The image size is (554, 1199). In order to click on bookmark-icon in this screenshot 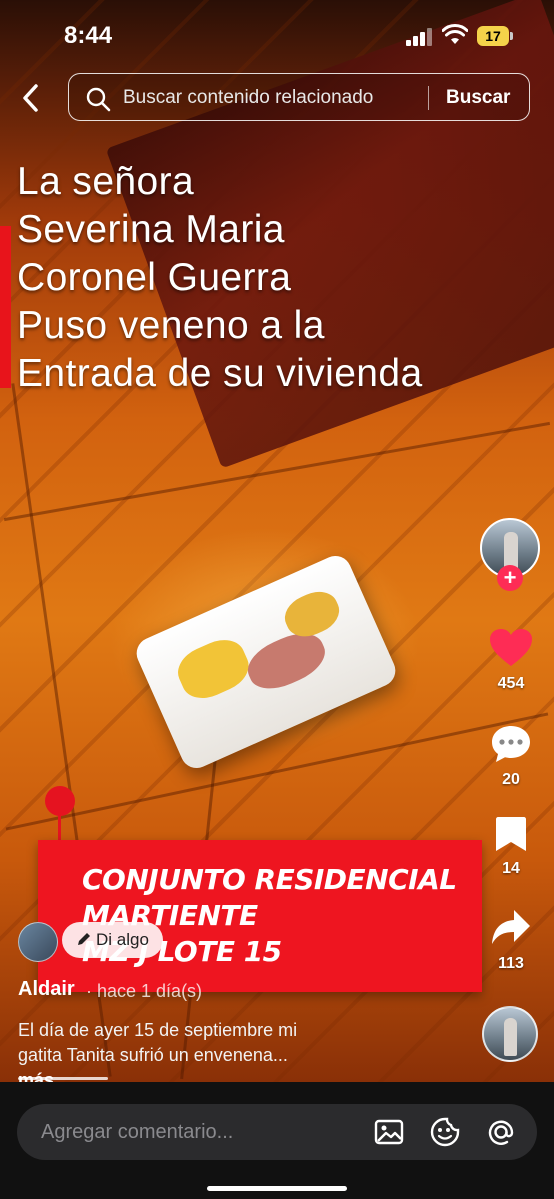, I will do `click(511, 834)`.